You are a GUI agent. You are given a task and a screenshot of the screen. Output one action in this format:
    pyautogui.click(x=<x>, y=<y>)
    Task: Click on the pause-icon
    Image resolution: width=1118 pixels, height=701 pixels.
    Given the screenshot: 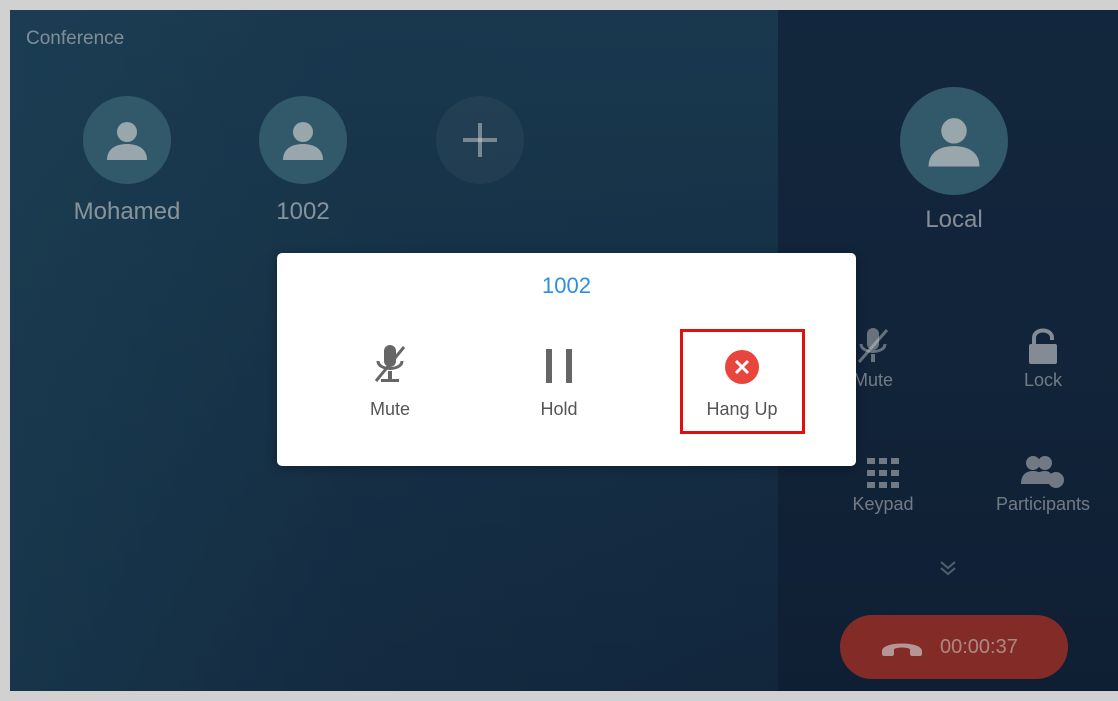 What is the action you would take?
    pyautogui.click(x=559, y=366)
    